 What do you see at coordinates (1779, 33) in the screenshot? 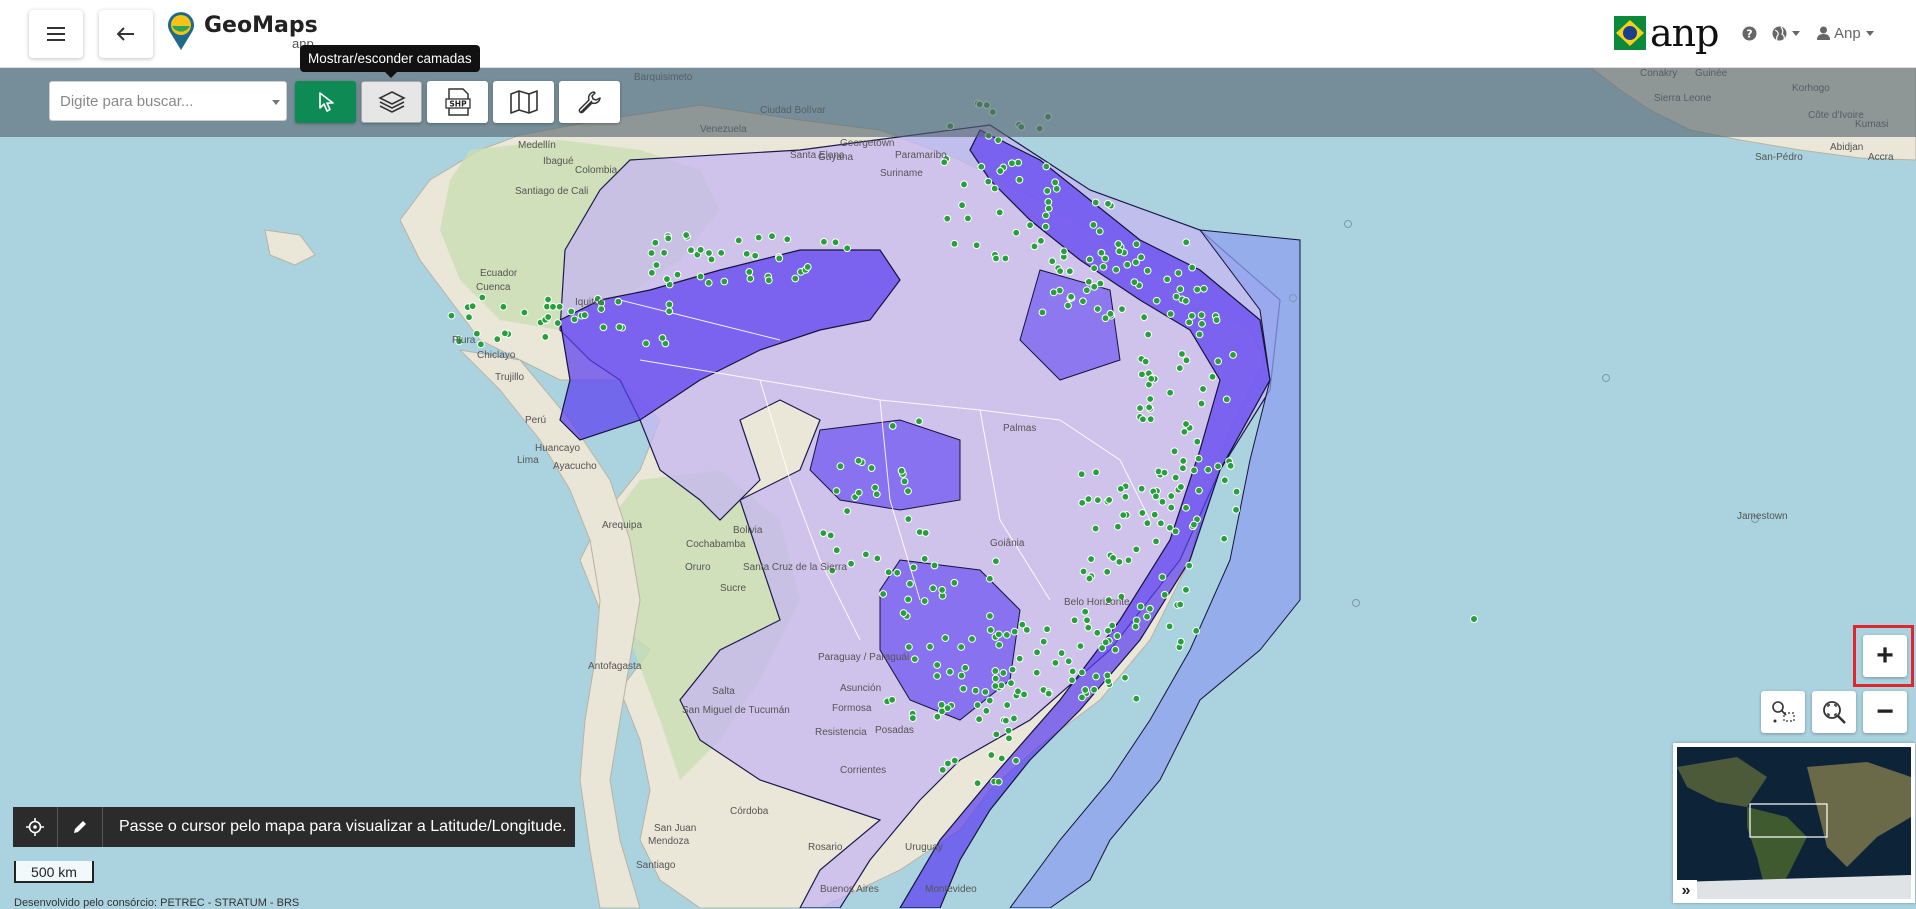
I see `globe-icon` at bounding box center [1779, 33].